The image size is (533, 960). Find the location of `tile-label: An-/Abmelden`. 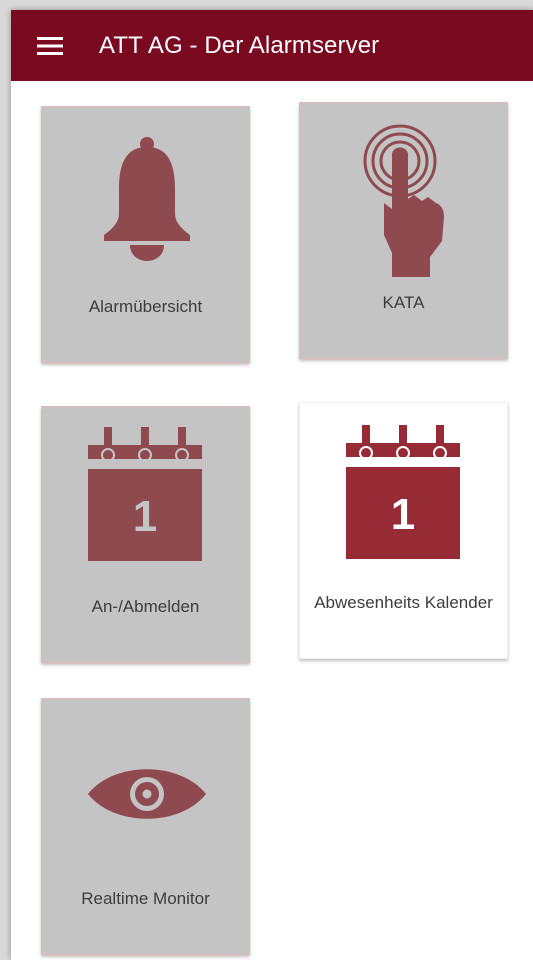

tile-label: An-/Abmelden is located at coordinates (145, 606).